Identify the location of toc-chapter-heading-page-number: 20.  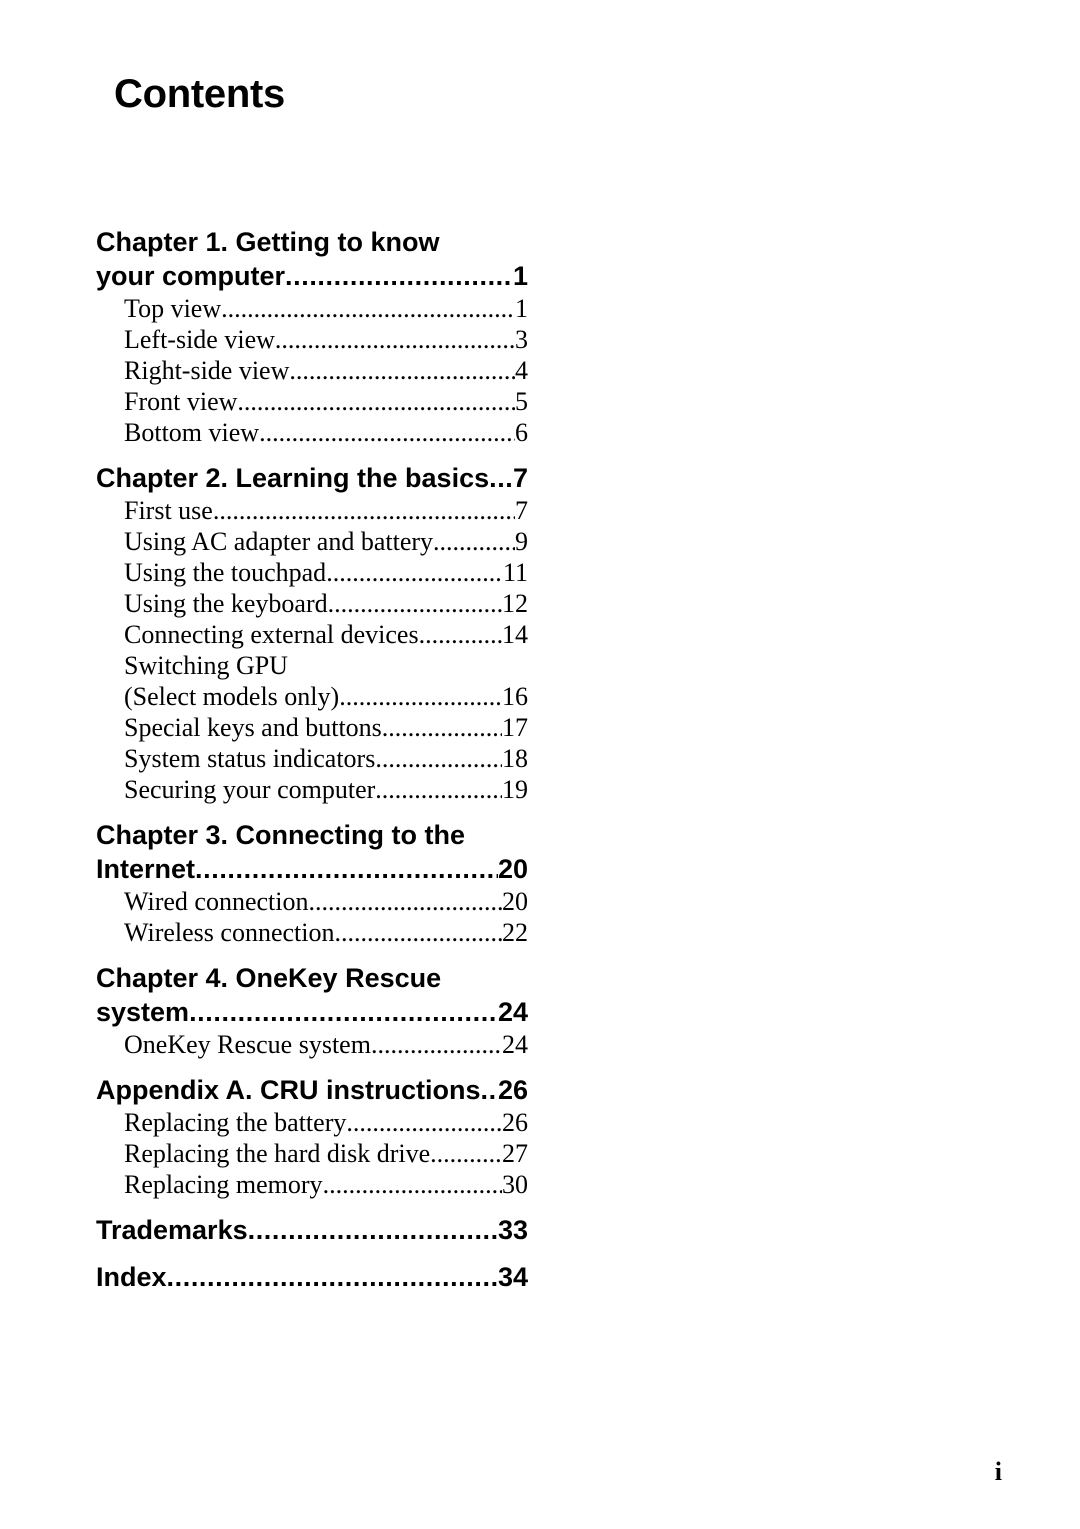
(512, 869).